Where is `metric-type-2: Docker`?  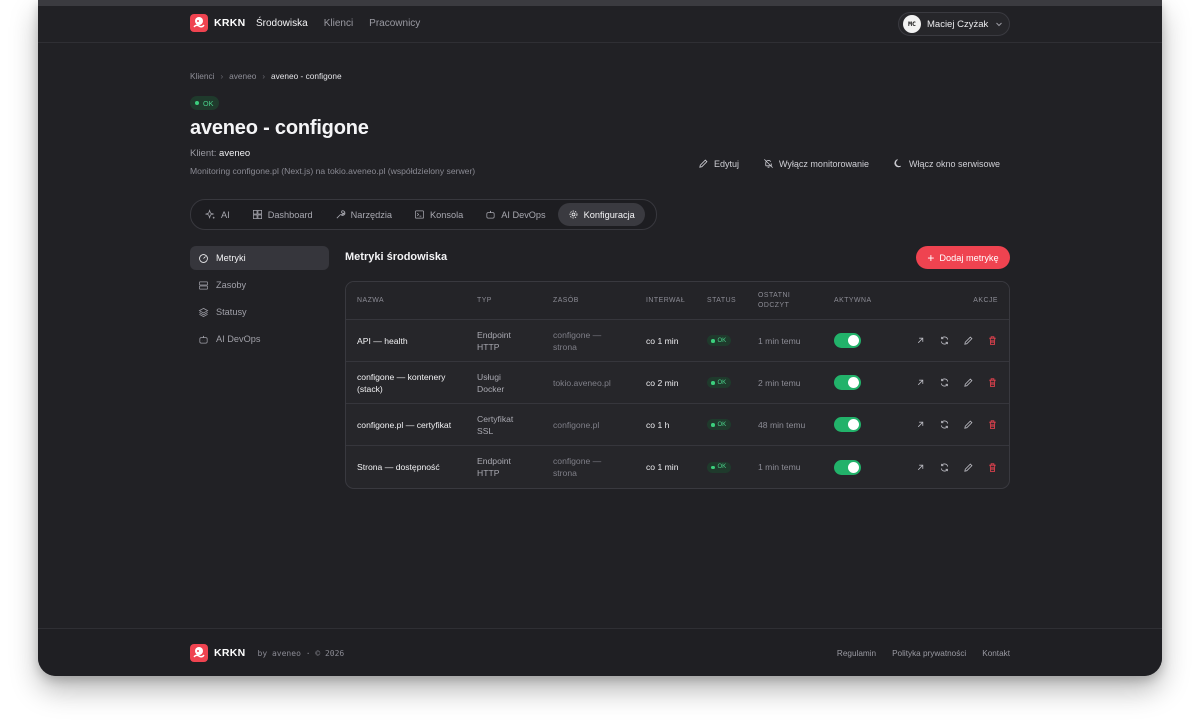 metric-type-2: Docker is located at coordinates (491, 388).